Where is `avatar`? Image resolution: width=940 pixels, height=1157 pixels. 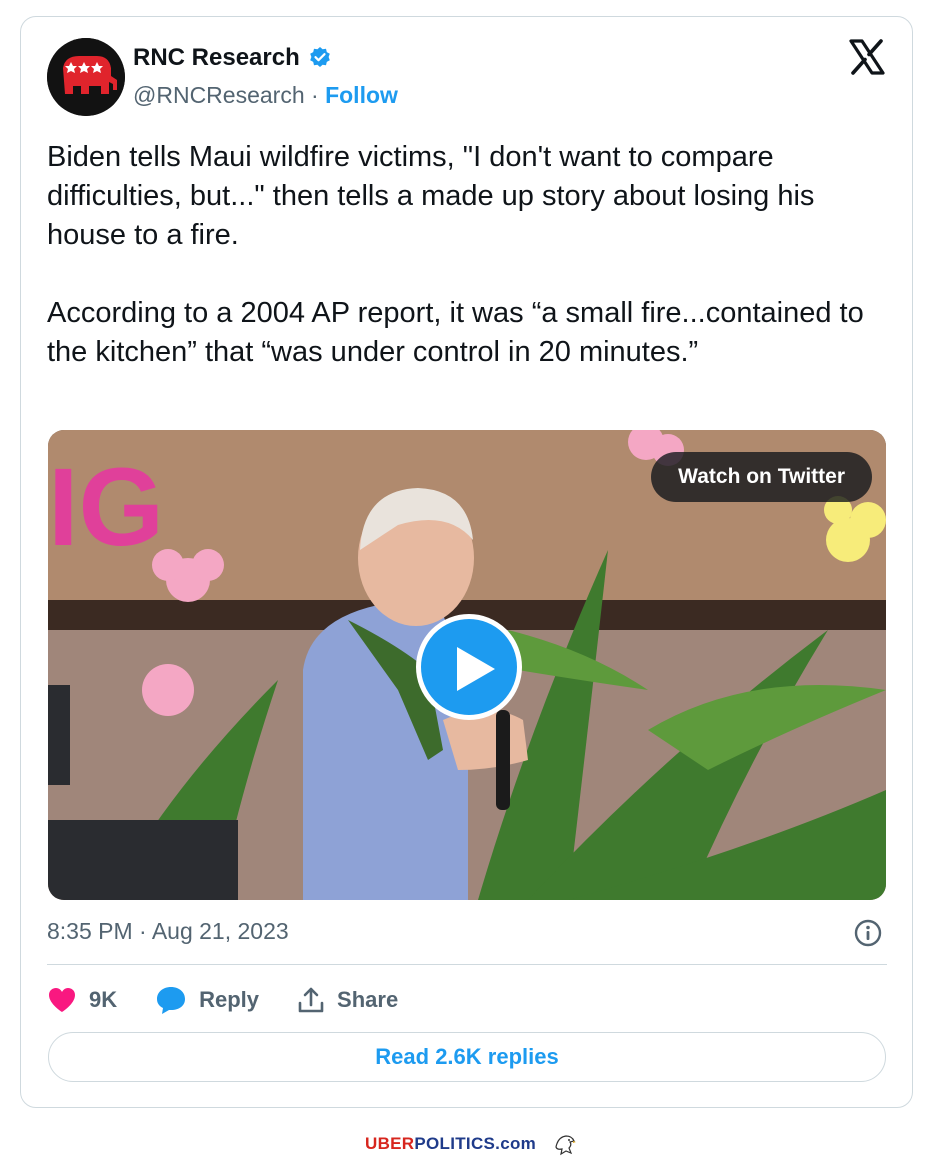 avatar is located at coordinates (86, 77).